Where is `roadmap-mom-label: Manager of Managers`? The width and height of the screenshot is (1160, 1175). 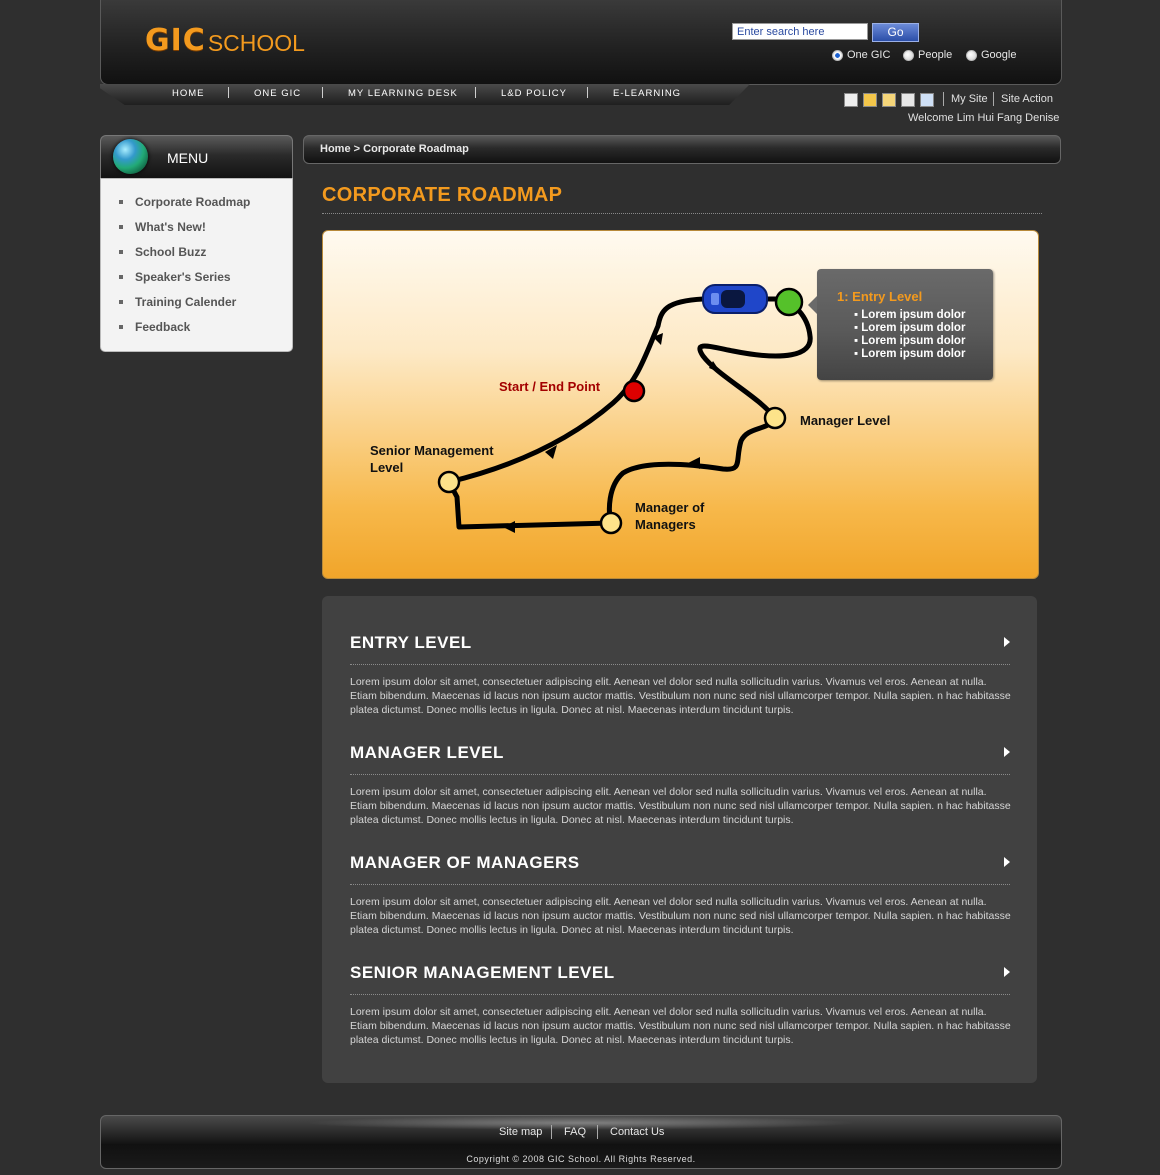 roadmap-mom-label: Manager of Managers is located at coordinates (669, 516).